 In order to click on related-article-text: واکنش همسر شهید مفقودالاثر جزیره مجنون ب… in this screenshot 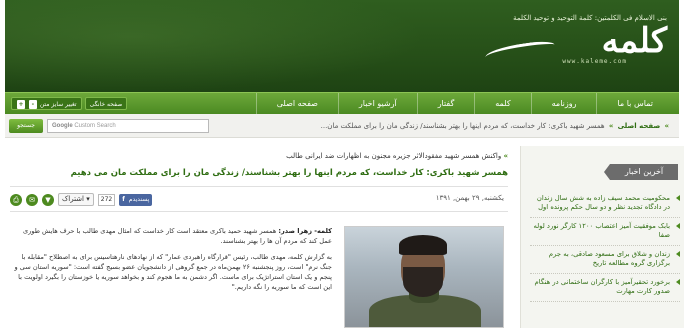, I will do `click(394, 156)`.